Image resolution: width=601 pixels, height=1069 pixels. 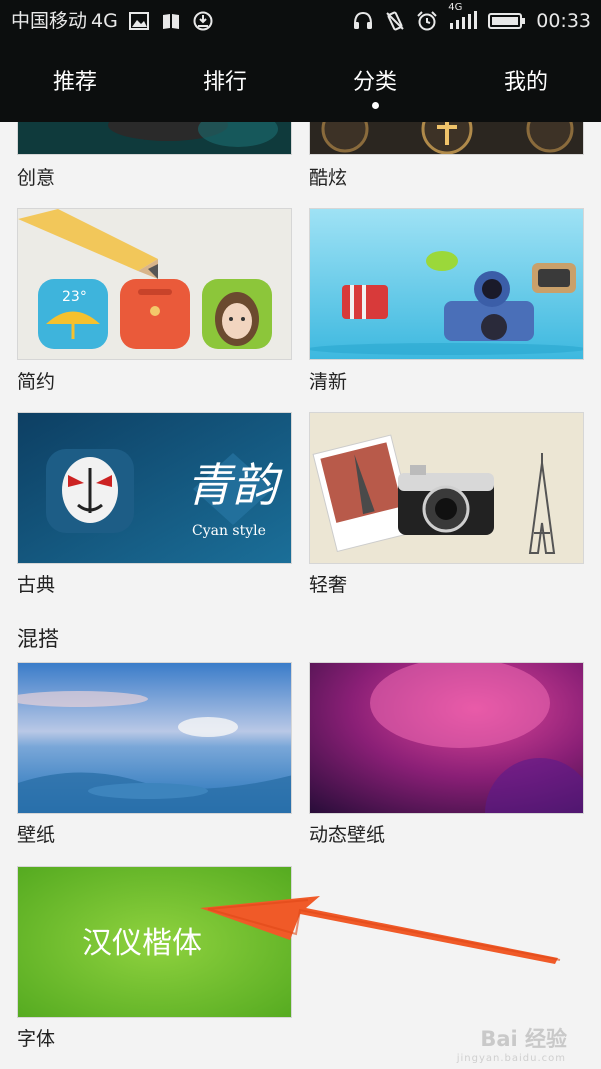 I want to click on tab-mine: 我的, so click(x=526, y=83).